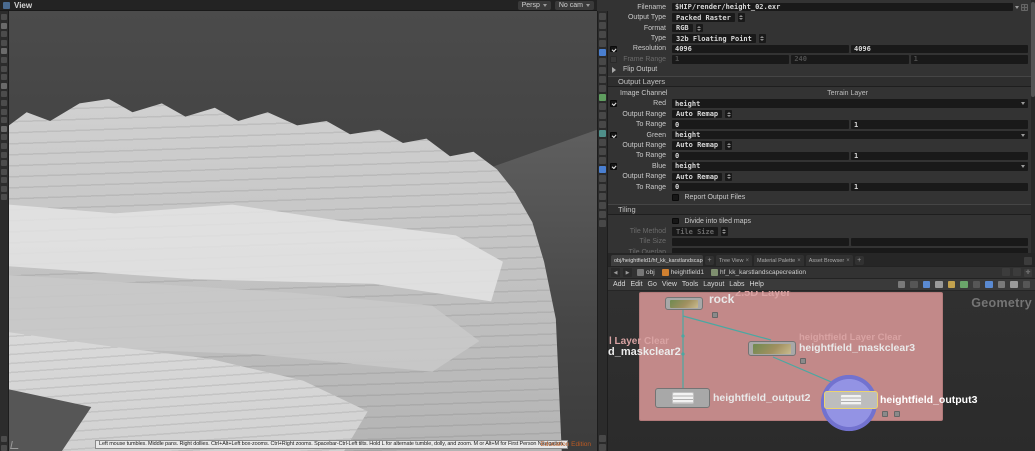  What do you see at coordinates (613, 49) in the screenshot?
I see `resolution-checkbox` at bounding box center [613, 49].